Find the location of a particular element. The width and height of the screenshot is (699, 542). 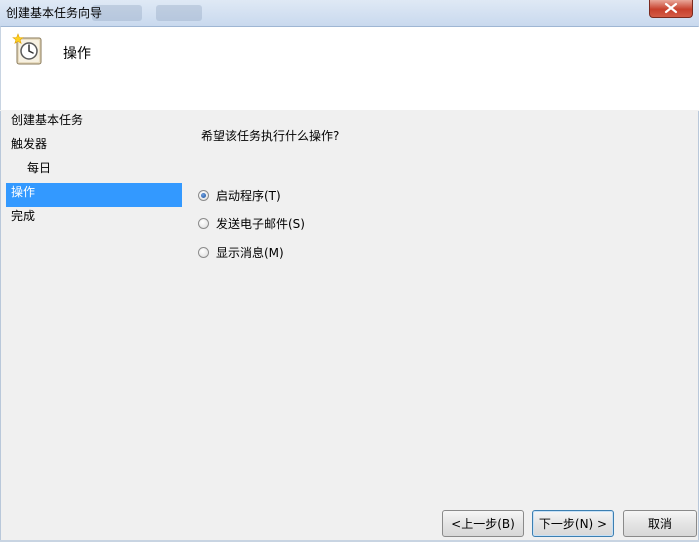

wizard-steps-nav: 创建基本任务 触发器 每日 操作 完成 is located at coordinates (94, 171).